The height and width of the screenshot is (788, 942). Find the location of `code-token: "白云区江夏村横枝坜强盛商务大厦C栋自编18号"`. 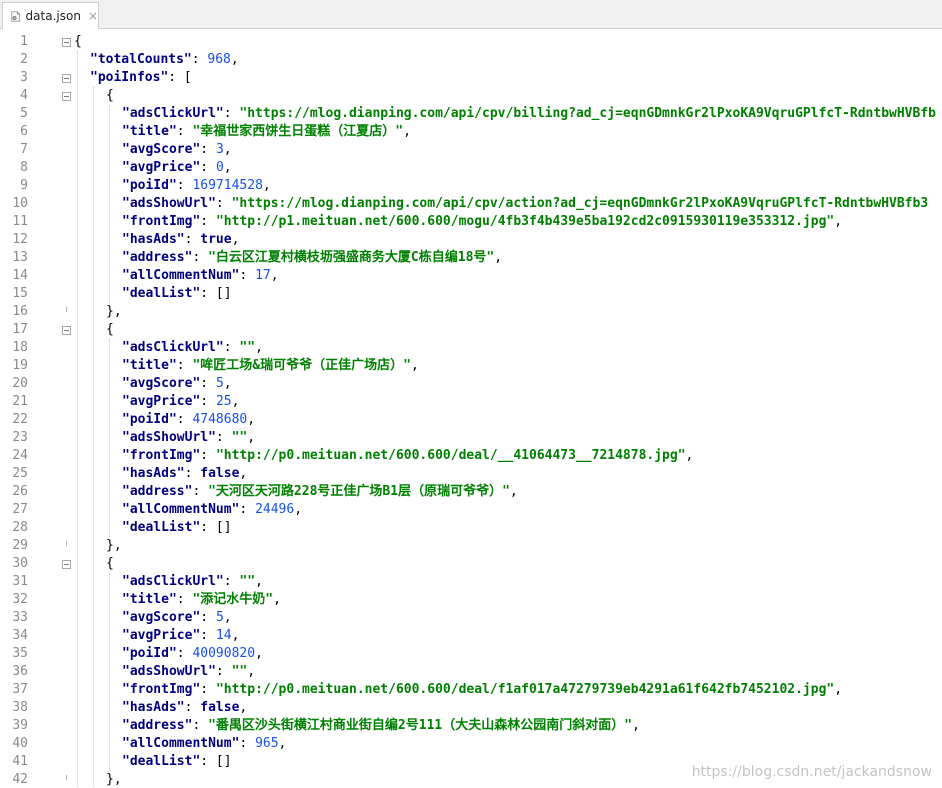

code-token: "白云区江夏村横枝坜强盛商务大厦C栋自编18号" is located at coordinates (351, 257).